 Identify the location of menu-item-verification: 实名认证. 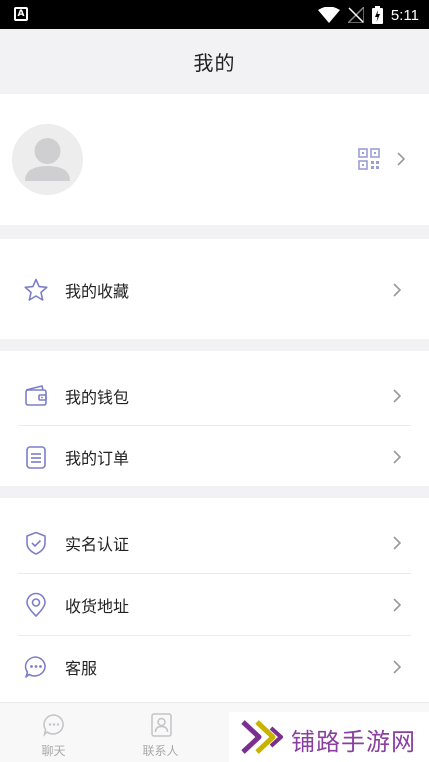
(214, 542).